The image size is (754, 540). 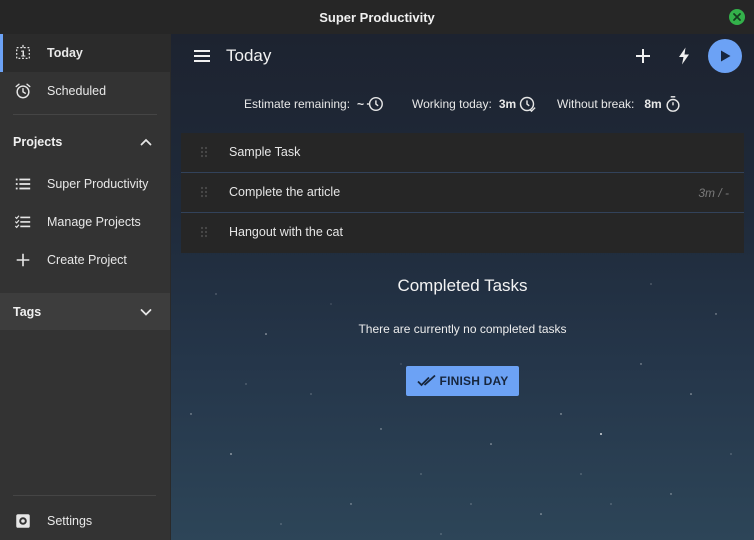 What do you see at coordinates (713, 193) in the screenshot?
I see `task-time: 3m / -` at bounding box center [713, 193].